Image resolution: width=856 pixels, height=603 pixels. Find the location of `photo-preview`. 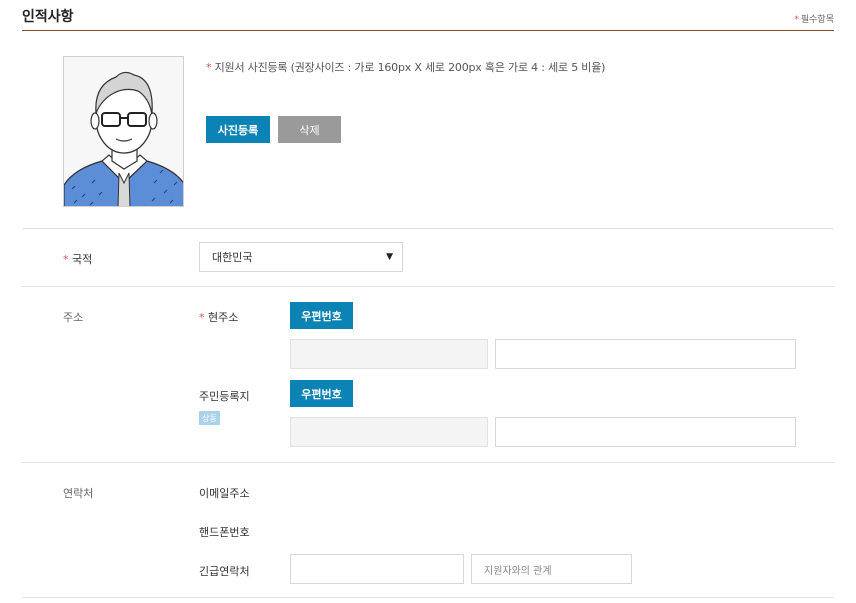

photo-preview is located at coordinates (123, 131).